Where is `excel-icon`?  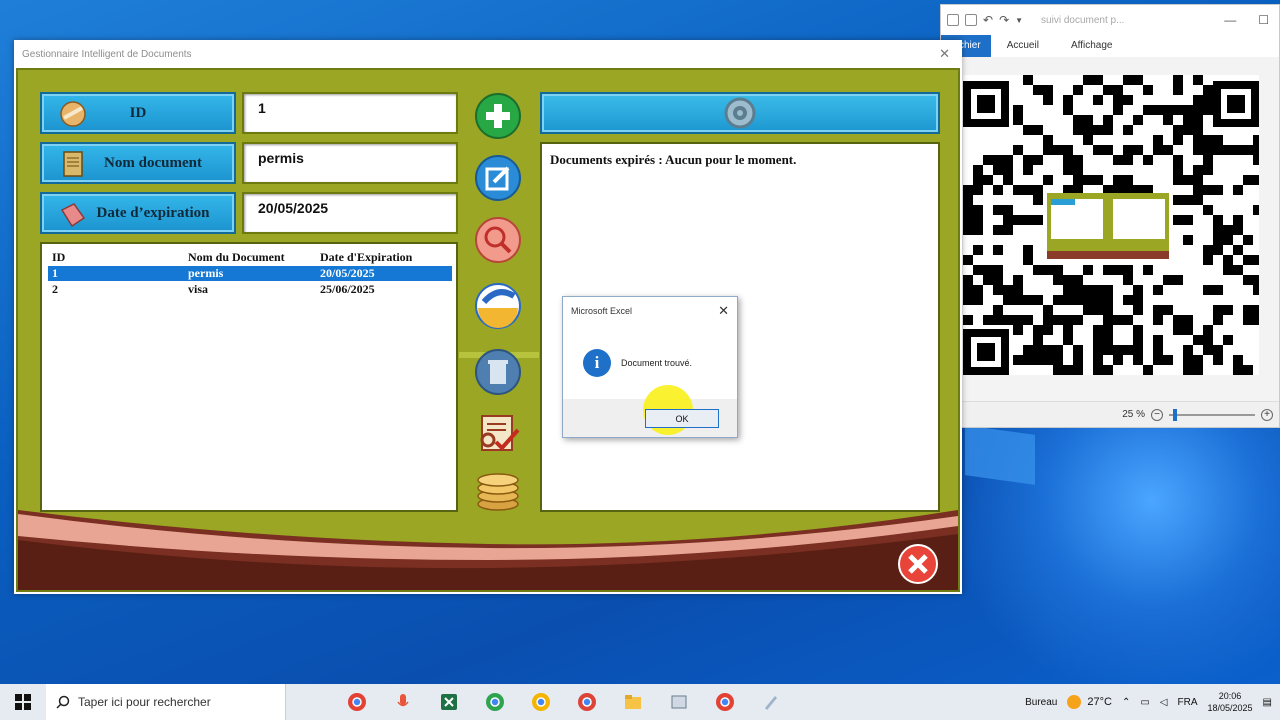
excel-icon is located at coordinates (449, 702).